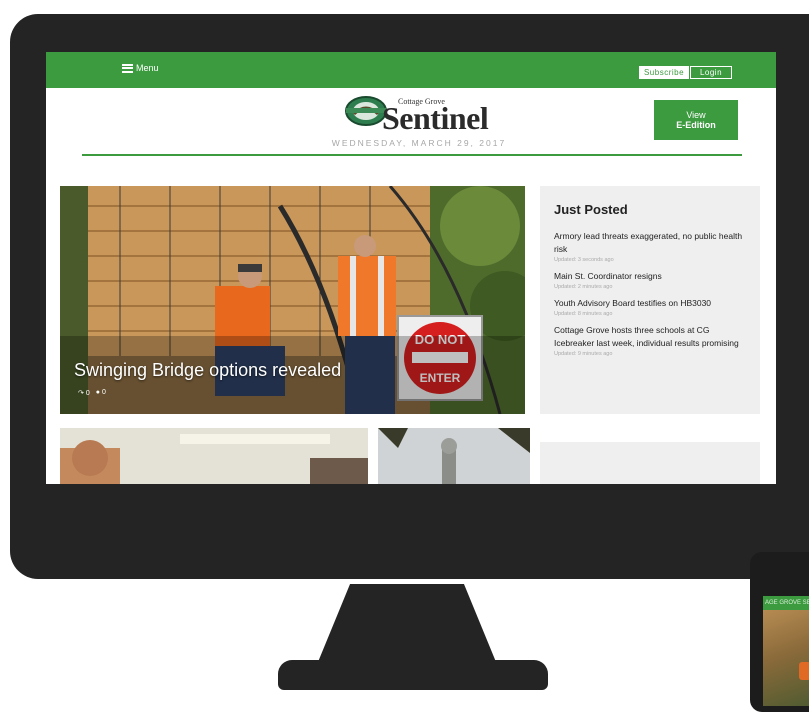  I want to click on timestamp: Updated: 3 seconds ago, so click(584, 260).